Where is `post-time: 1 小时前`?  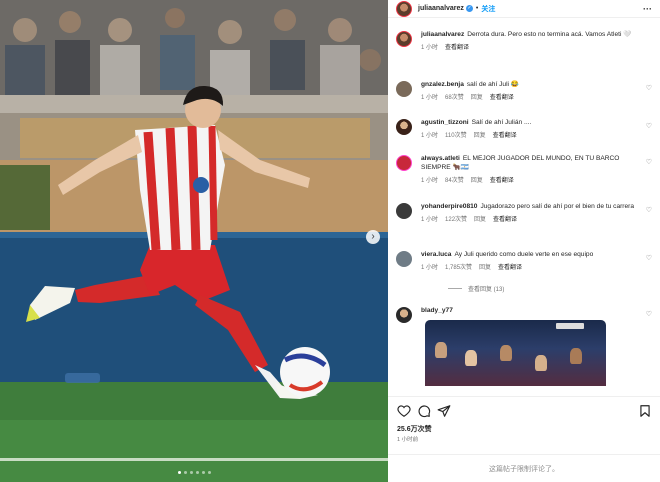
post-time: 1 小时前 is located at coordinates (408, 440).